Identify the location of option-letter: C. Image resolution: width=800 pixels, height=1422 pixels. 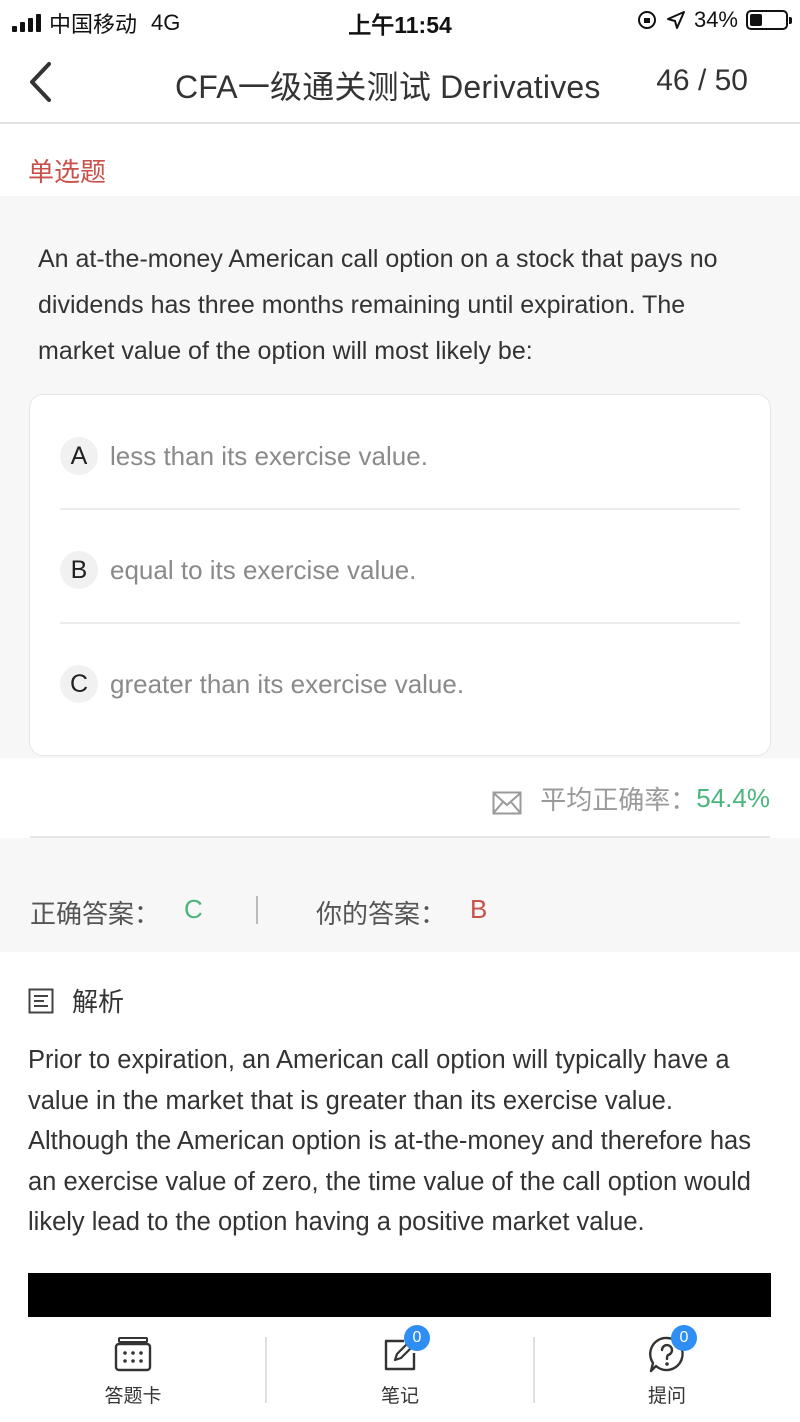
(79, 684).